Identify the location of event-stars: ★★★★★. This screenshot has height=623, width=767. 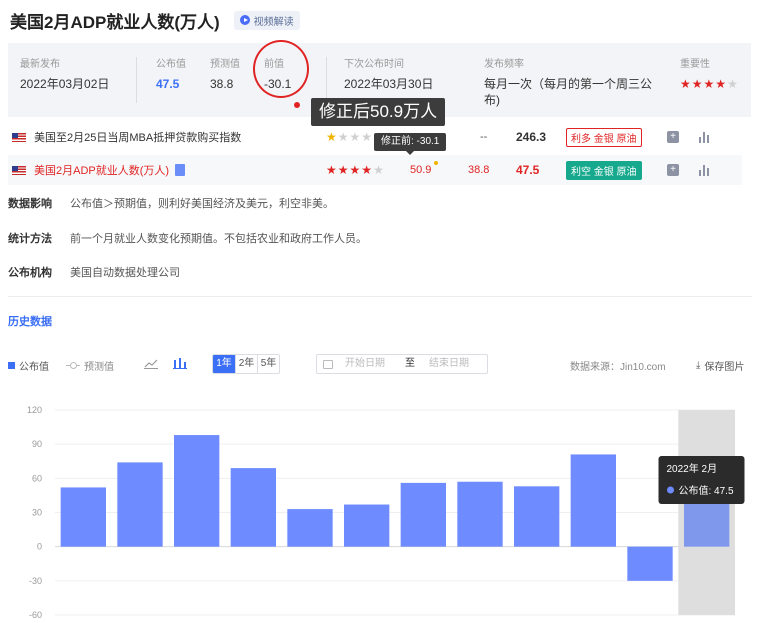
(355, 170).